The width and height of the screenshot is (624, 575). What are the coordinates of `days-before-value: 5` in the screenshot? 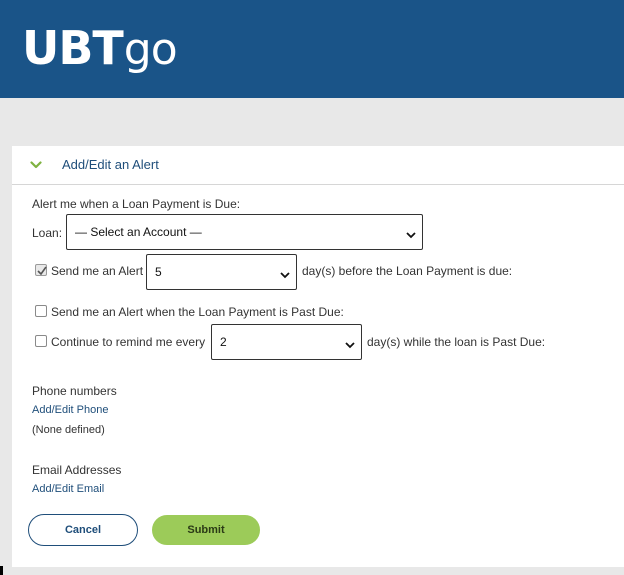 It's located at (158, 272).